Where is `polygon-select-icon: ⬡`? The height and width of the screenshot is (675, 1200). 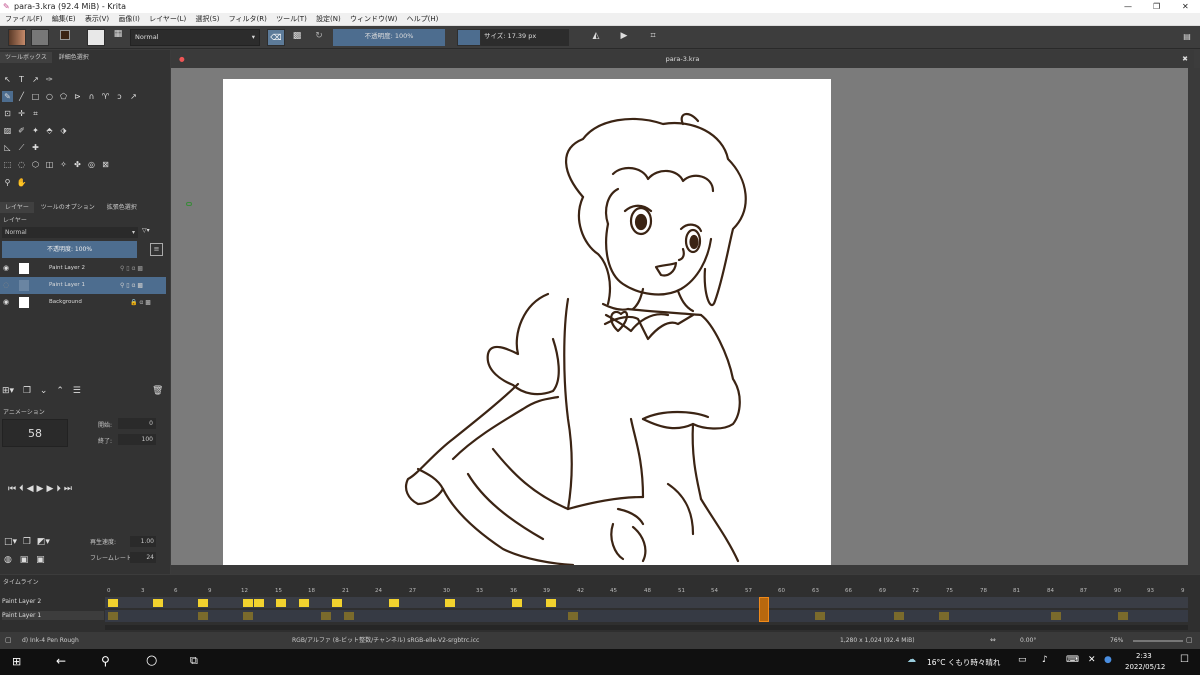 polygon-select-icon: ⬡ is located at coordinates (35, 164).